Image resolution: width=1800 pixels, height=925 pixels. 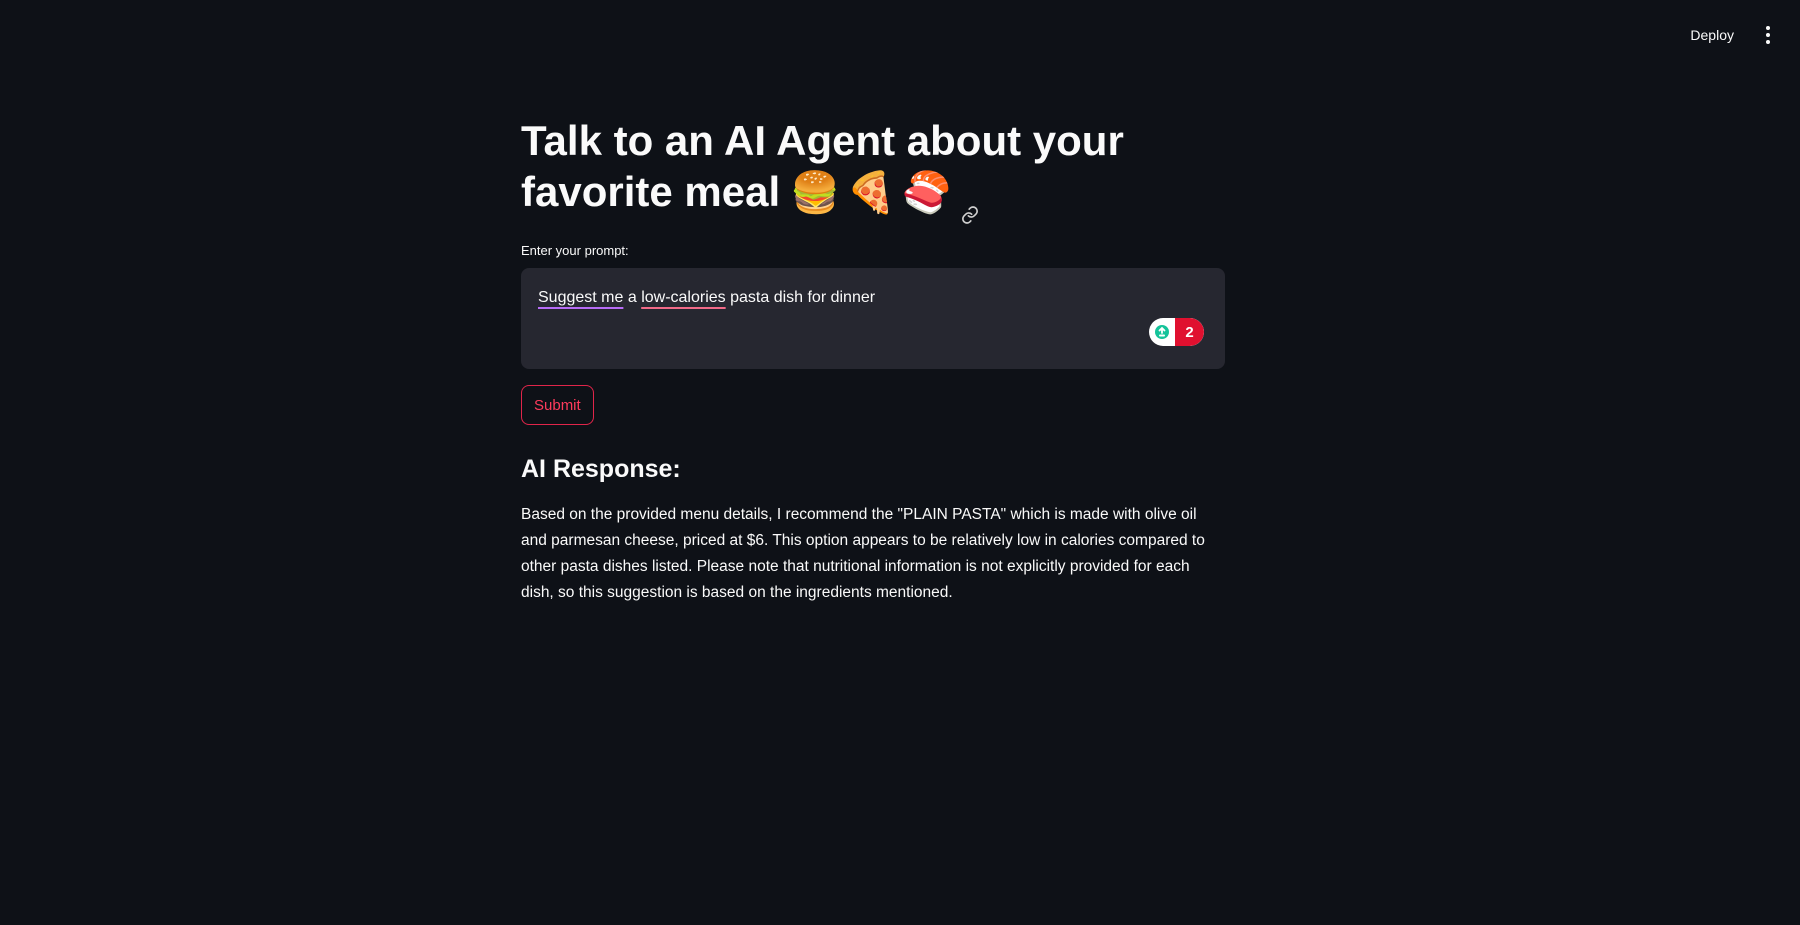 I want to click on prompt-text-segment: pasta dish for dinner, so click(x=800, y=297).